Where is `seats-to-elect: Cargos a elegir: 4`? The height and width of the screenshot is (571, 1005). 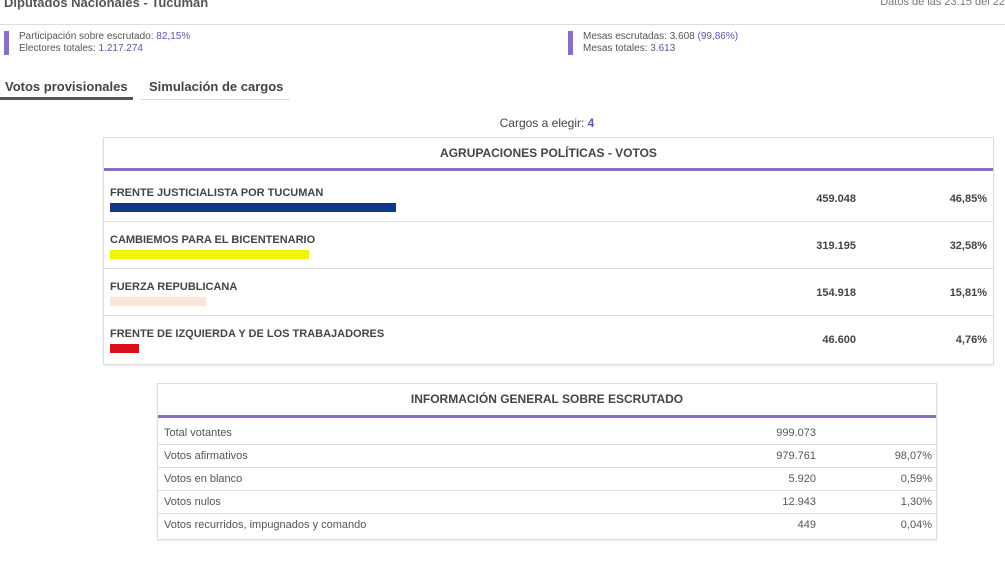
seats-to-elect: Cargos a elegir: 4 is located at coordinates (502, 123).